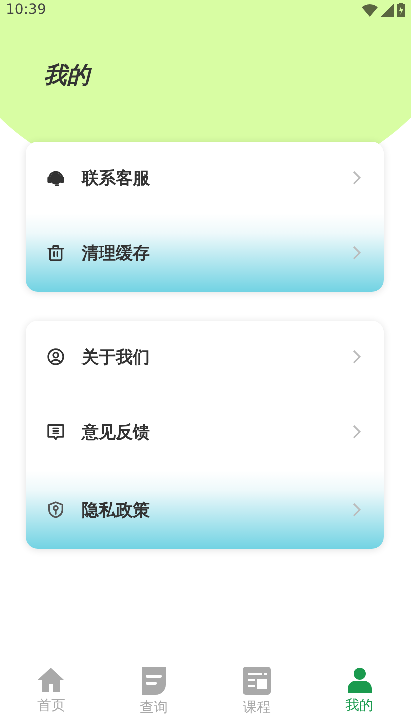 This screenshot has width=411, height=719. Describe the element at coordinates (205, 432) in the screenshot. I see `menu-item: 意见反馈` at that location.